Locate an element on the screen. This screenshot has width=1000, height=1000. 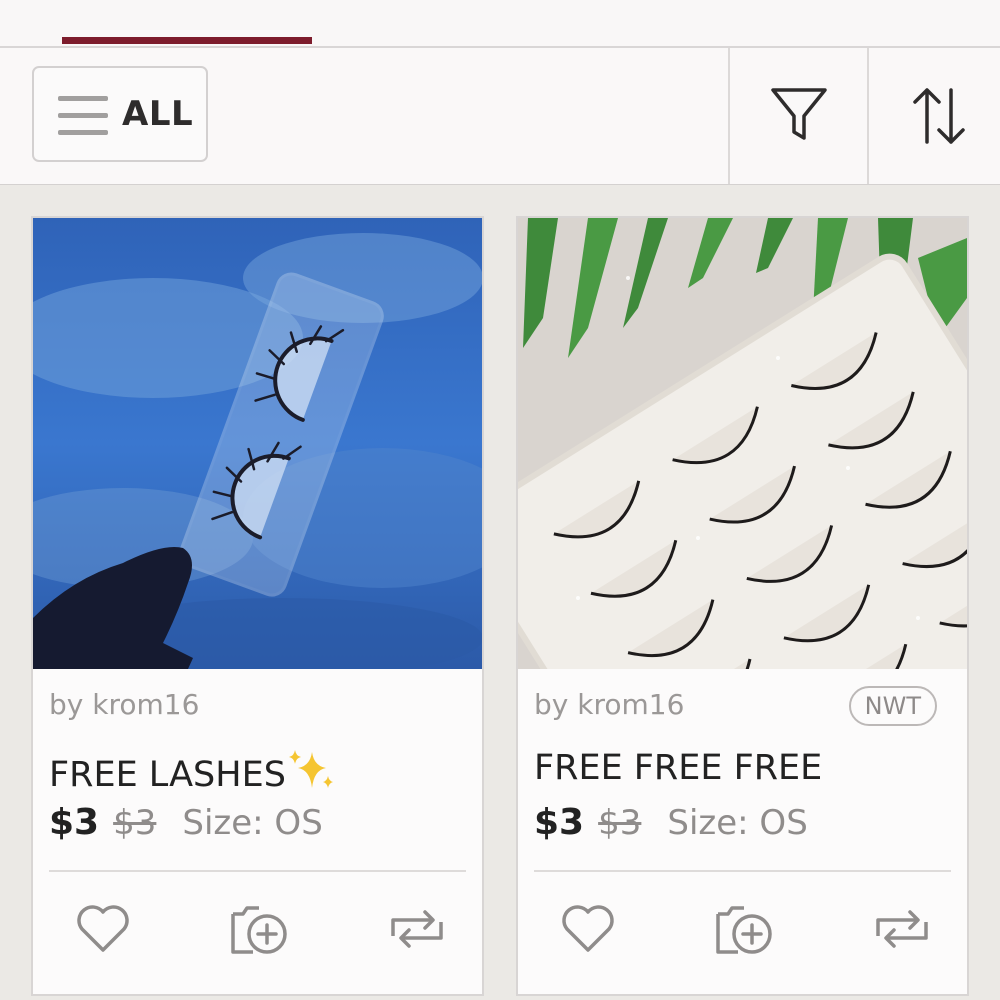
filter-icon is located at coordinates (799, 114).